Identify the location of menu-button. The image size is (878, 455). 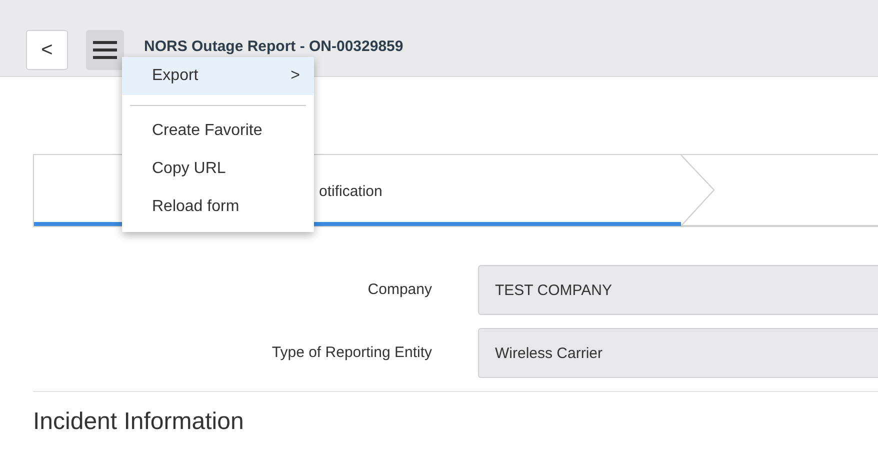
(105, 50).